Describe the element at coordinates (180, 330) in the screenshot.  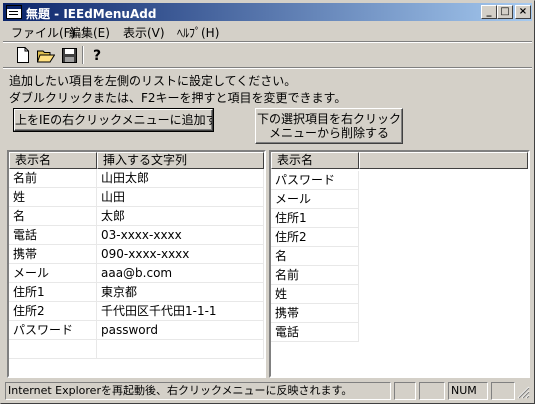
I see `row-insert-text: password` at that location.